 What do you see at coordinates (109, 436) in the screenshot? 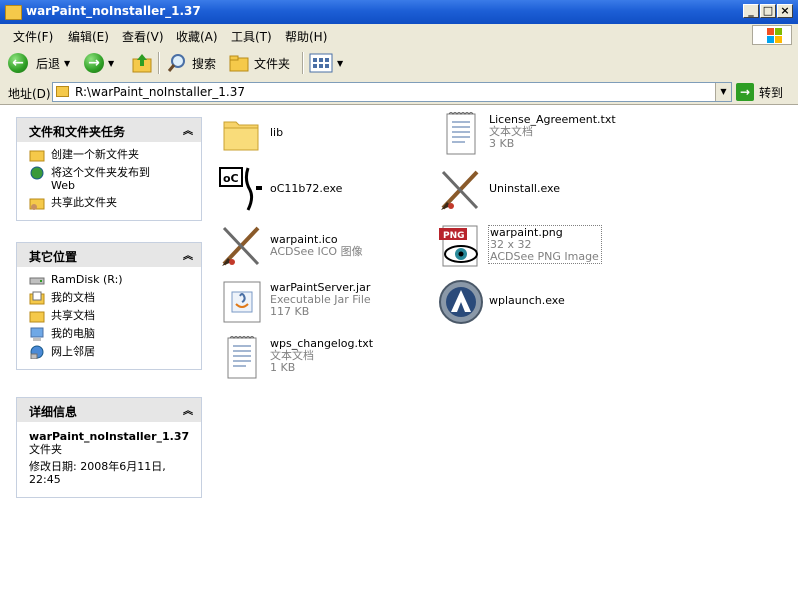
I see `details-name: warPaint_noInstaller_1.37` at bounding box center [109, 436].